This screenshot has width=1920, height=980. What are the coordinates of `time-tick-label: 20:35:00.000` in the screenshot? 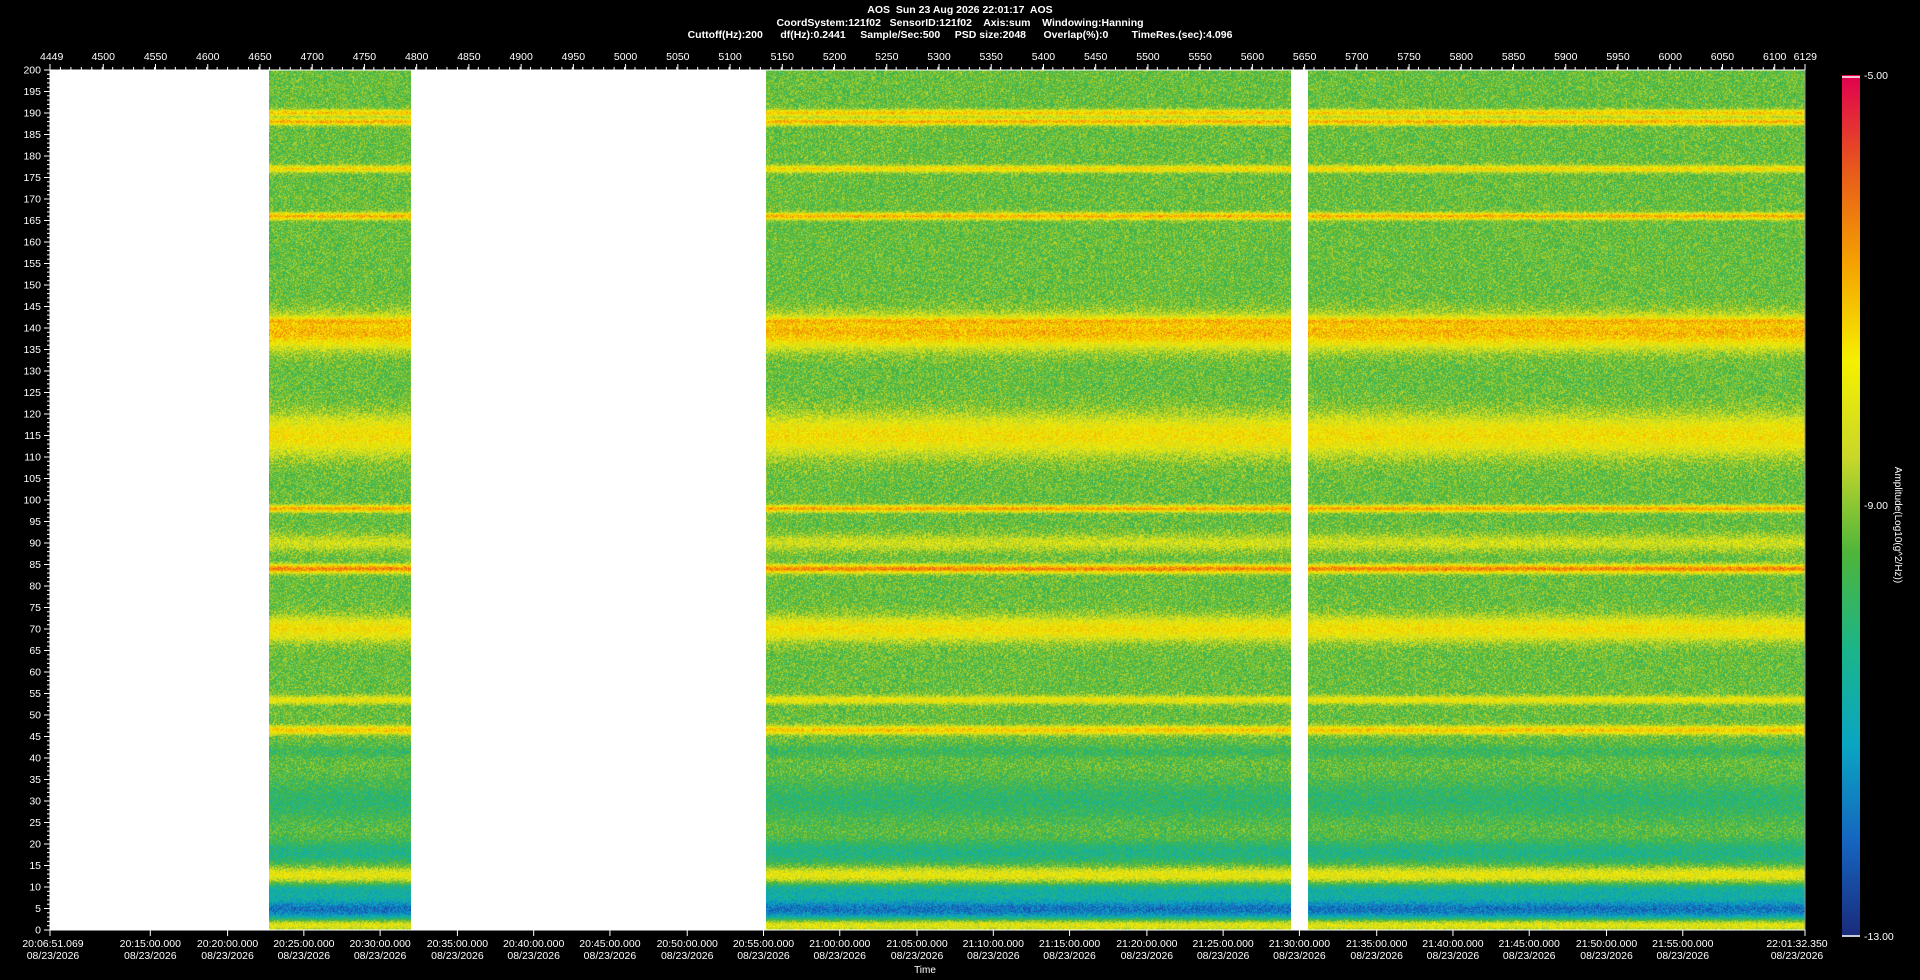 It's located at (457, 944).